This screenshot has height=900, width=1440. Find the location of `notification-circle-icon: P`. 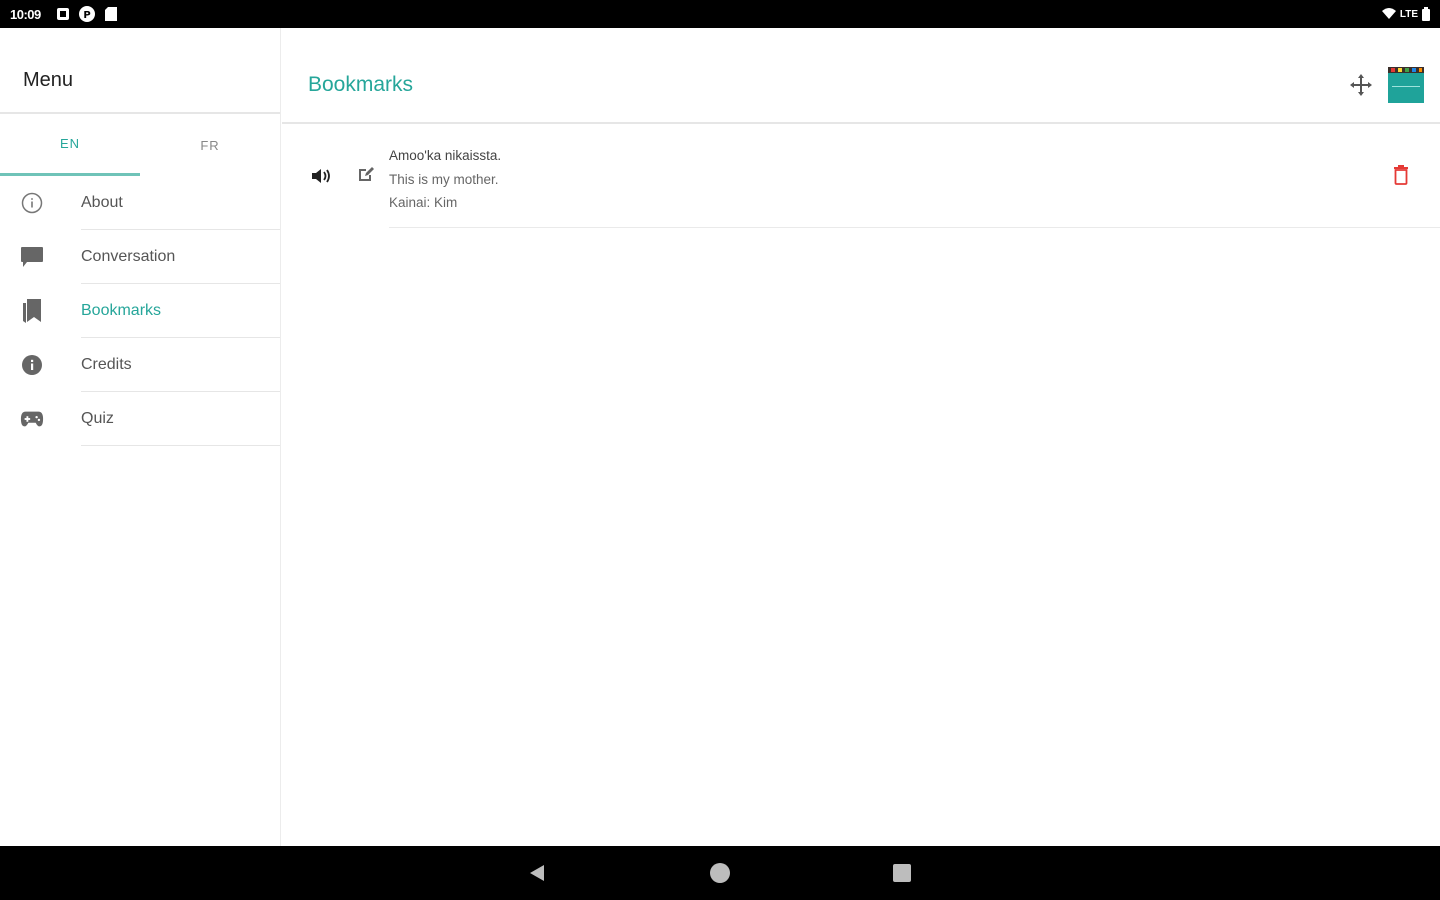

notification-circle-icon: P is located at coordinates (86, 14).